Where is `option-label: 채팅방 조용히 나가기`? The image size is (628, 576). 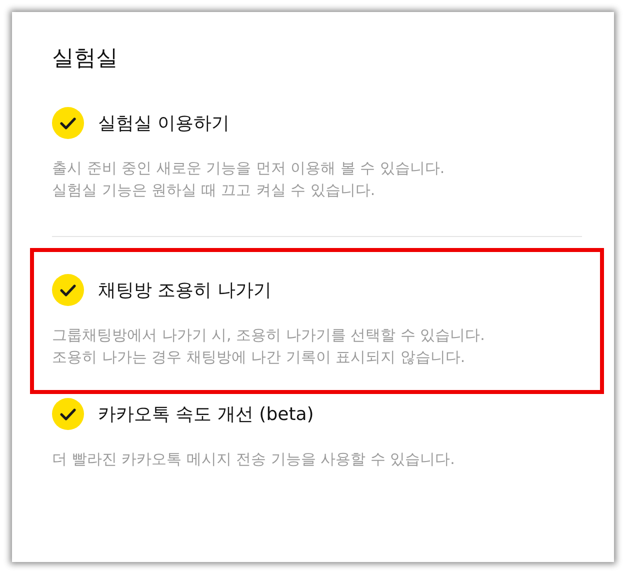
option-label: 채팅방 조용히 나가기 is located at coordinates (185, 290).